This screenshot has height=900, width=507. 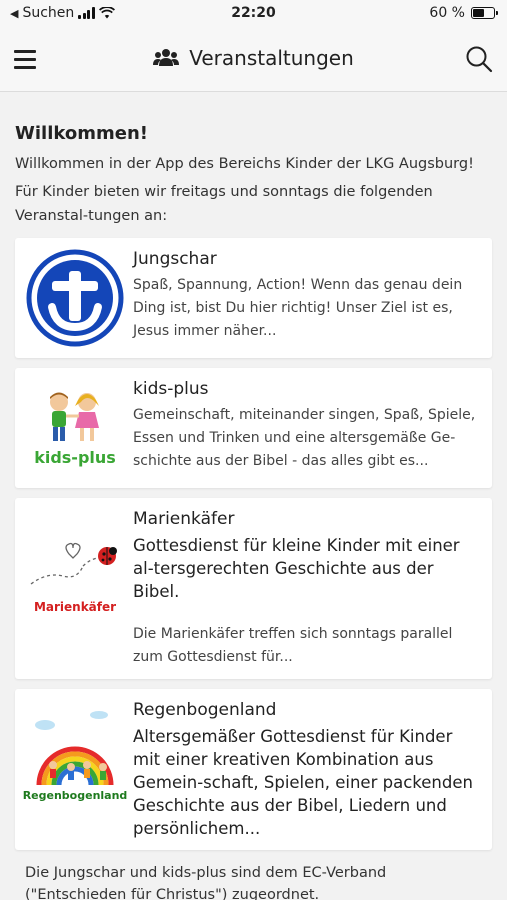 What do you see at coordinates (75, 457) in the screenshot?
I see `kids-plus-logo-text: kids-plus` at bounding box center [75, 457].